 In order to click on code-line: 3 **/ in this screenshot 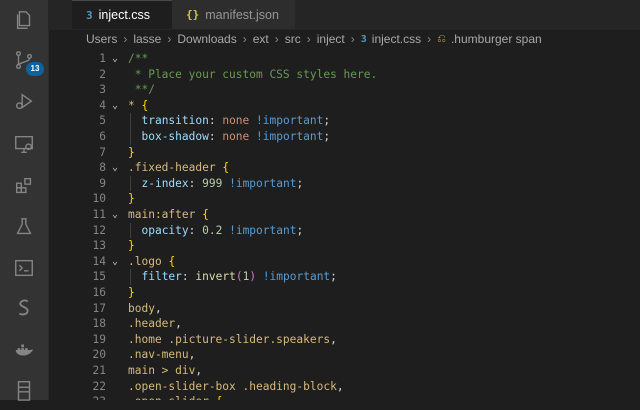, I will do `click(344, 90)`.